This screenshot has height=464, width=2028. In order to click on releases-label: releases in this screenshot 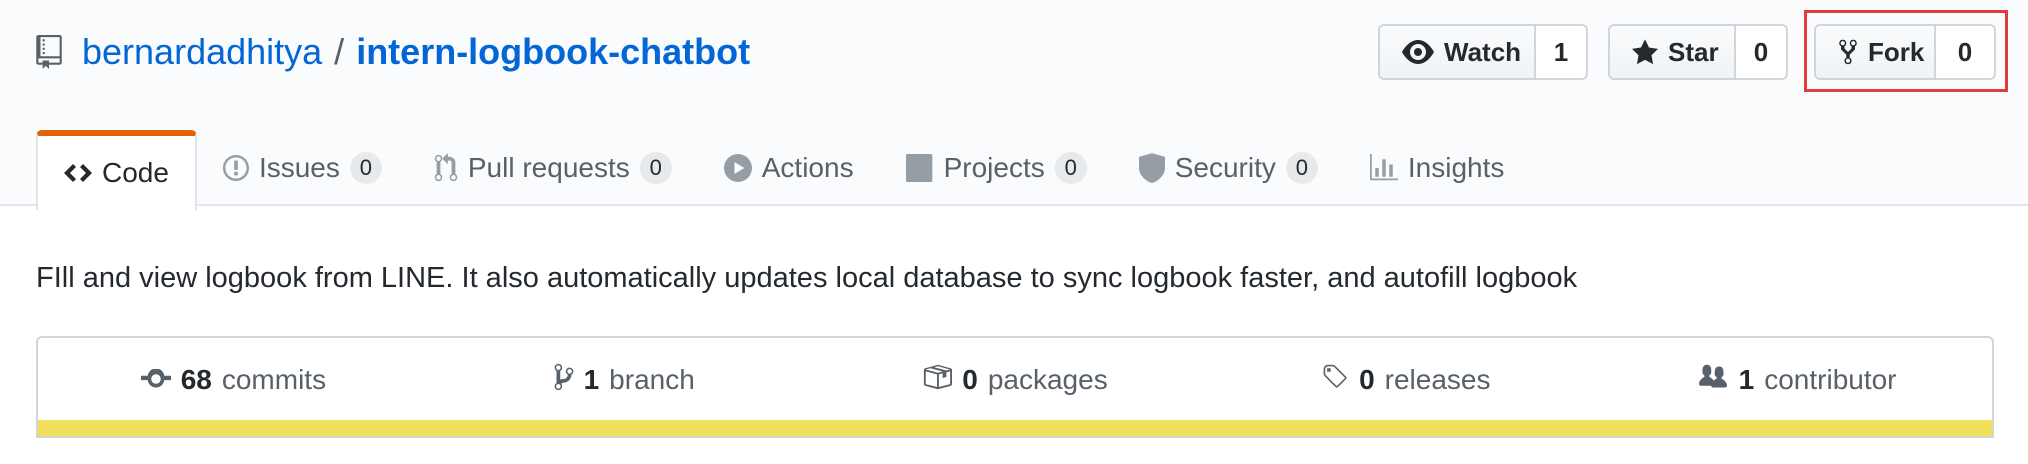, I will do `click(1437, 379)`.